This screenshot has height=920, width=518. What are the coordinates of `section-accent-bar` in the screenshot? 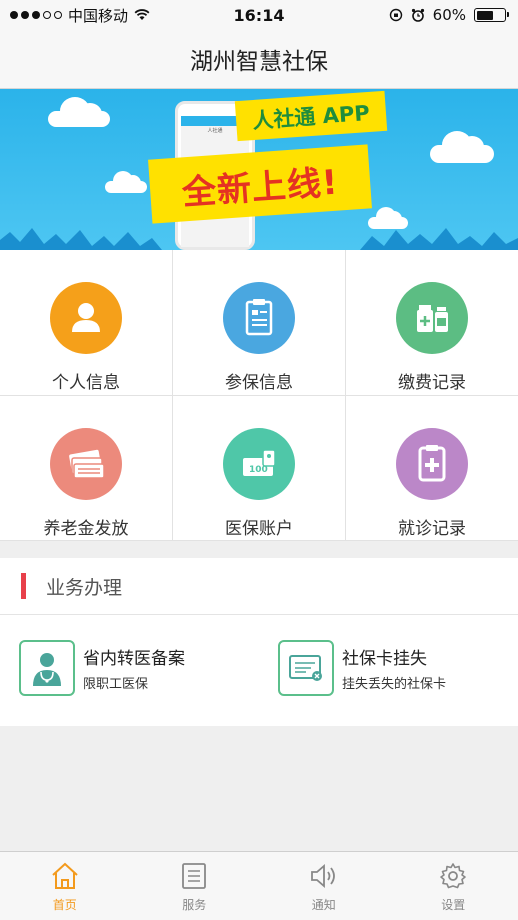 It's located at (23, 586).